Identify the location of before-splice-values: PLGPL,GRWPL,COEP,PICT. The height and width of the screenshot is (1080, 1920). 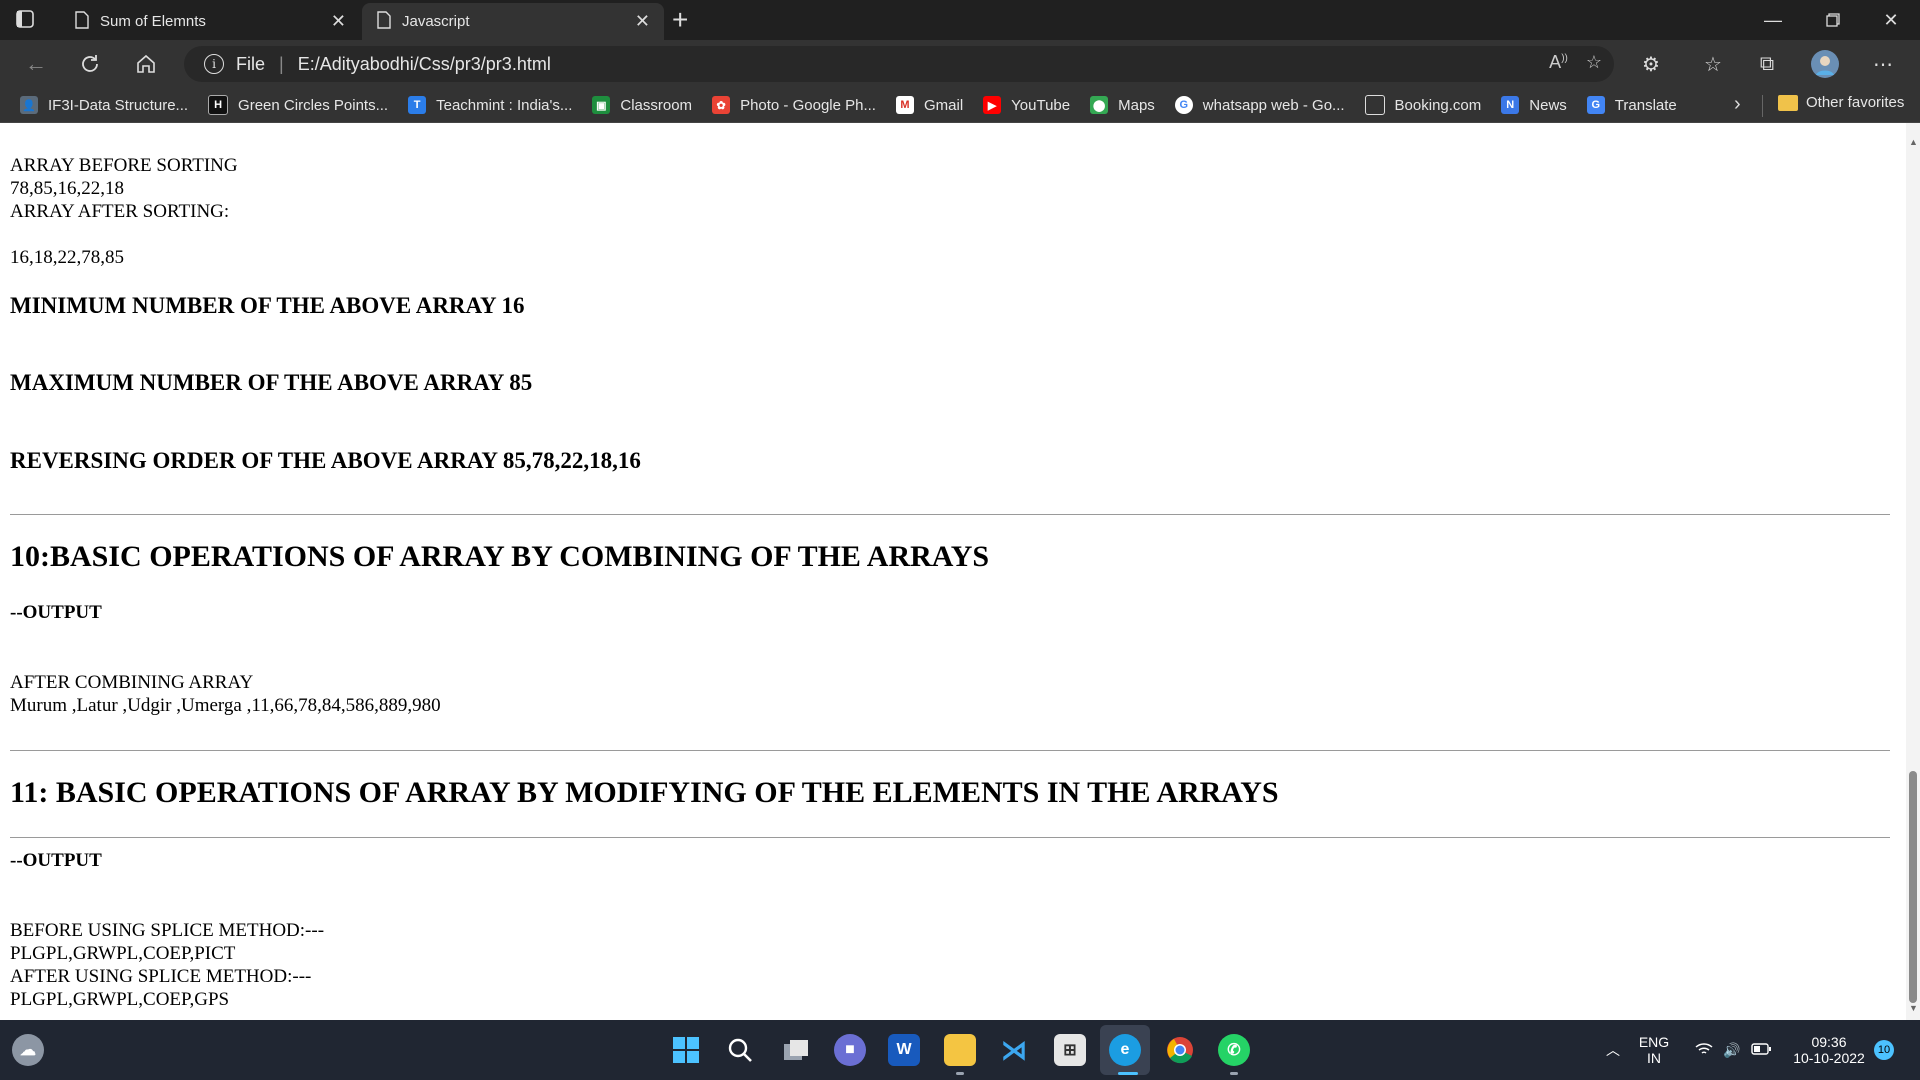
(123, 953).